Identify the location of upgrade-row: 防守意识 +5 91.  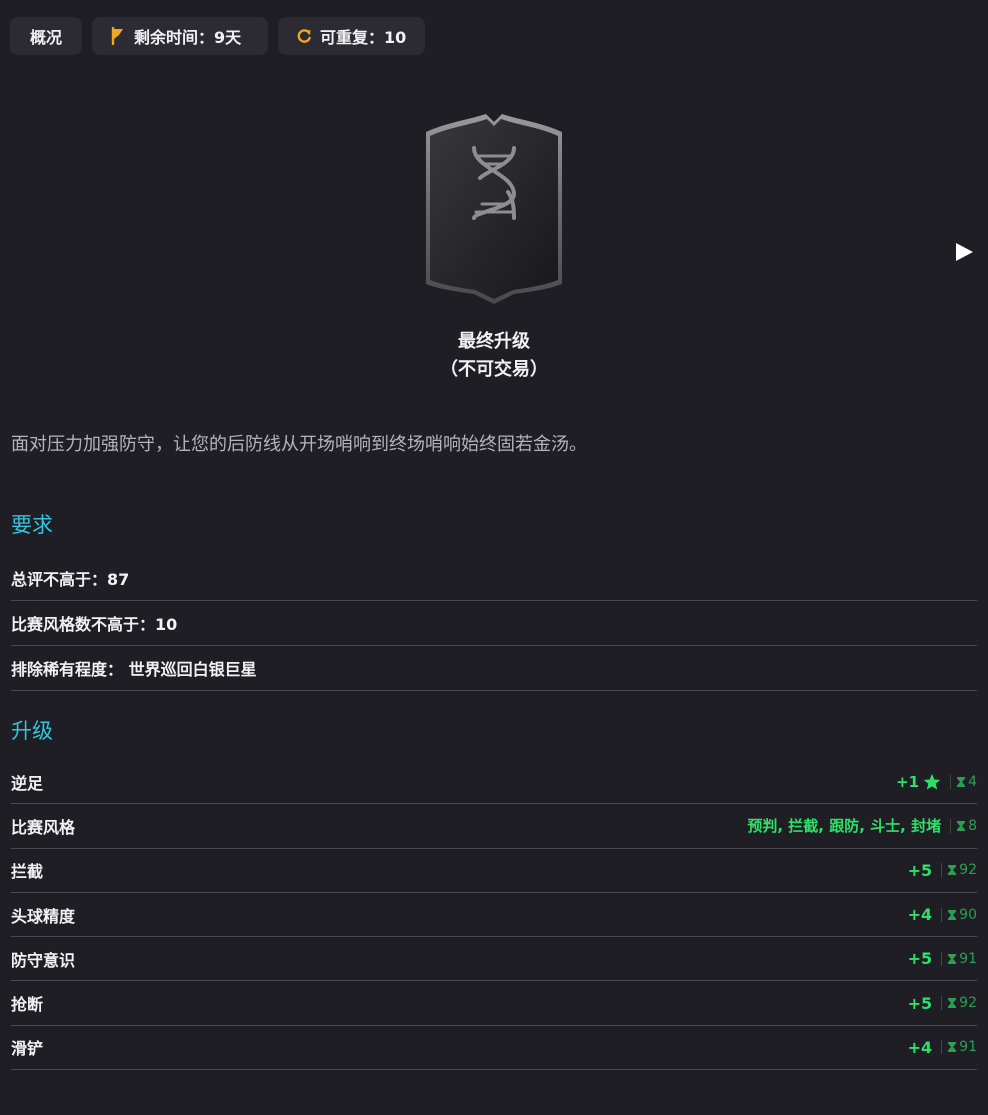
(494, 959).